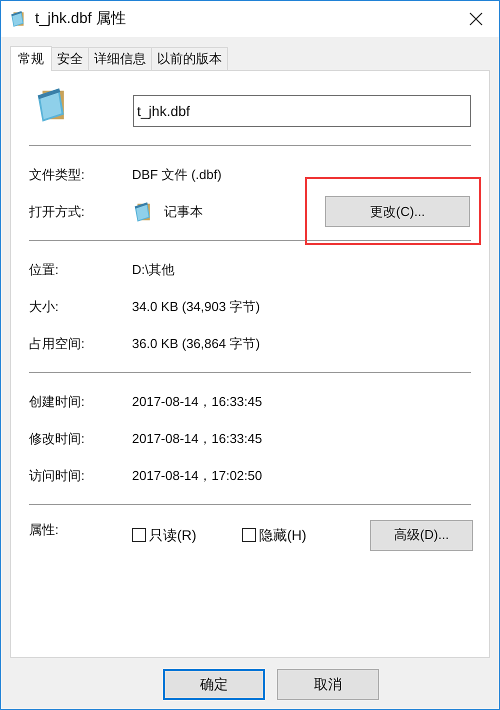  What do you see at coordinates (196, 343) in the screenshot?
I see `field-value: 36.0 KB (36,864 字节)` at bounding box center [196, 343].